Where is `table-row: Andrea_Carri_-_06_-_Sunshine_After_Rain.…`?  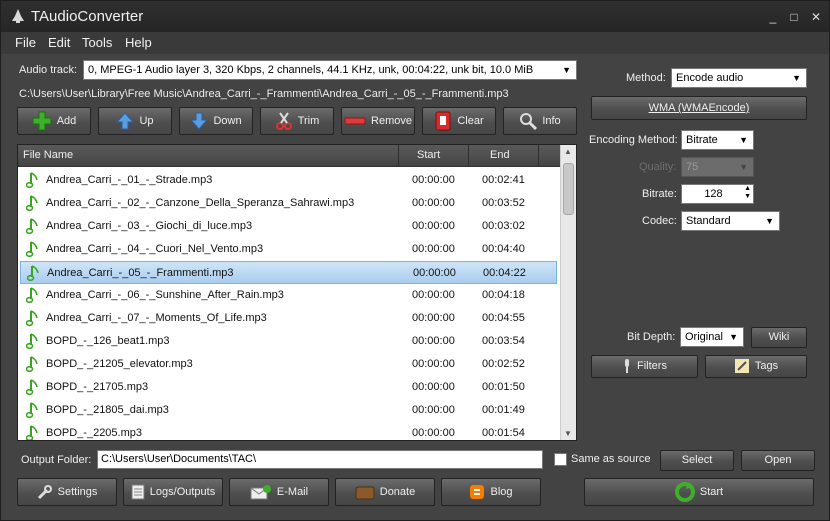 table-row: Andrea_Carri_-_06_-_Sunshine_After_Rain.… is located at coordinates (288, 295).